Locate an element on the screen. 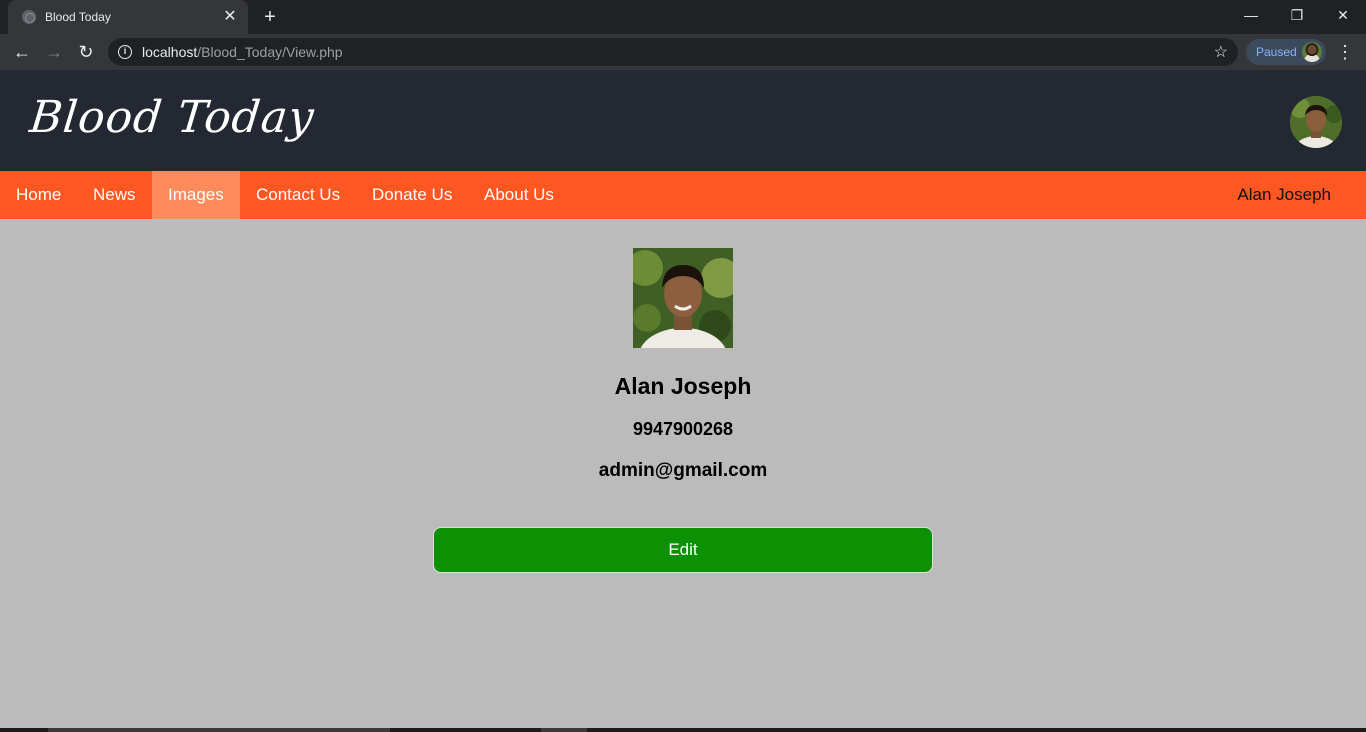  profile-name: Alan Joseph is located at coordinates (683, 386).